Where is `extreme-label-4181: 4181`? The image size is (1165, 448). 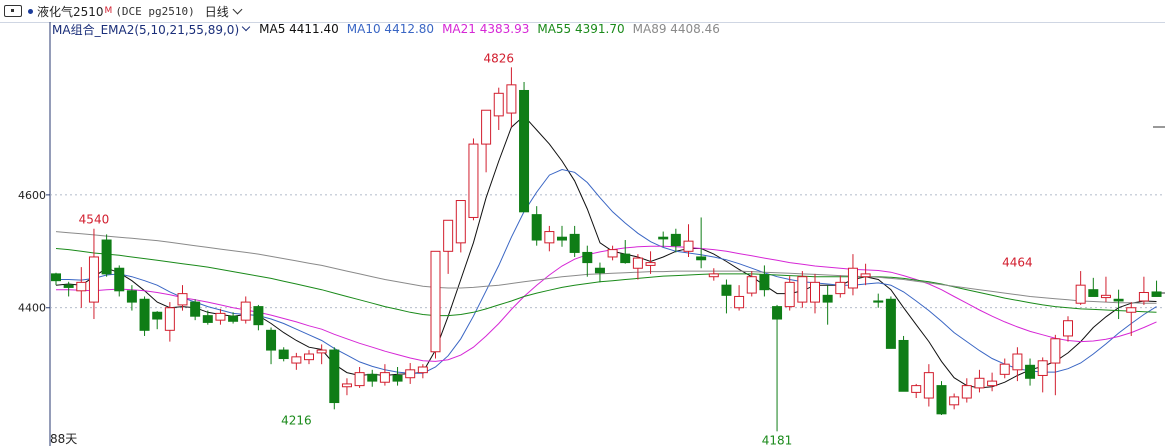 extreme-label-4181: 4181 is located at coordinates (777, 440).